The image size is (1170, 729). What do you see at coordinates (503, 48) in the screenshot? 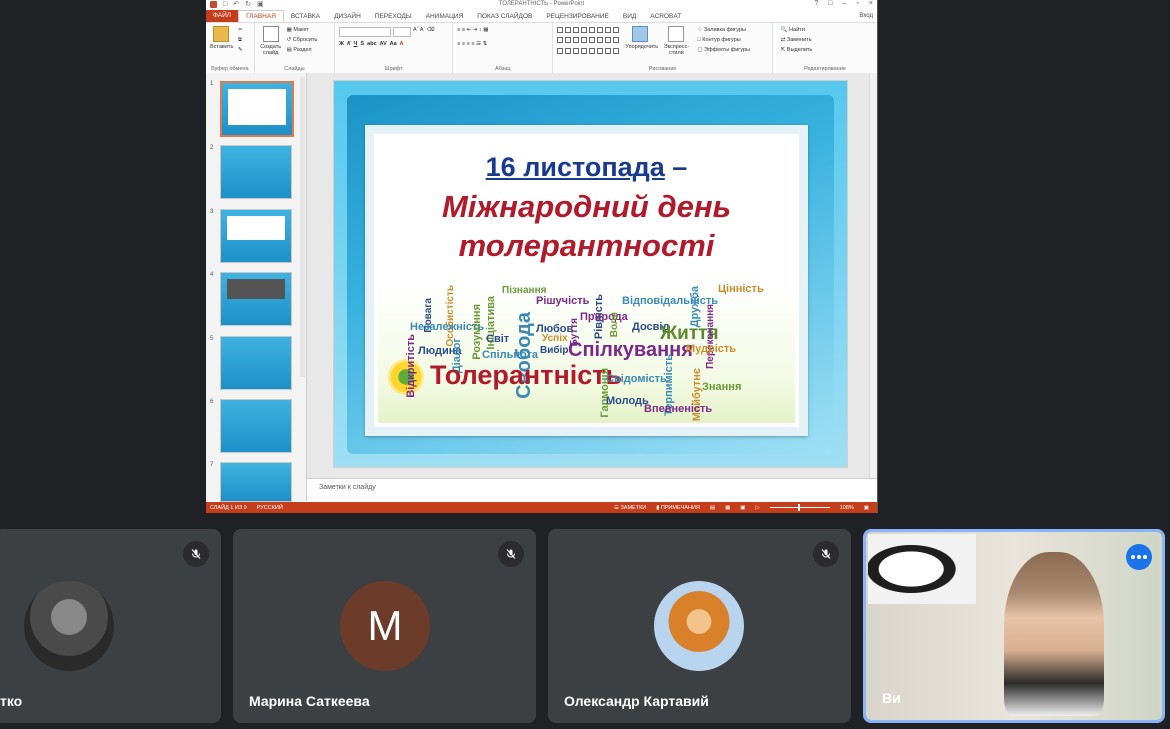
I see `group-paragraph: ≡ ≡ ⇤ ⇥ ↕ ▦ ≡ ≡ ≡ ≡ ☰ ⇅ Абзац` at bounding box center [503, 48].